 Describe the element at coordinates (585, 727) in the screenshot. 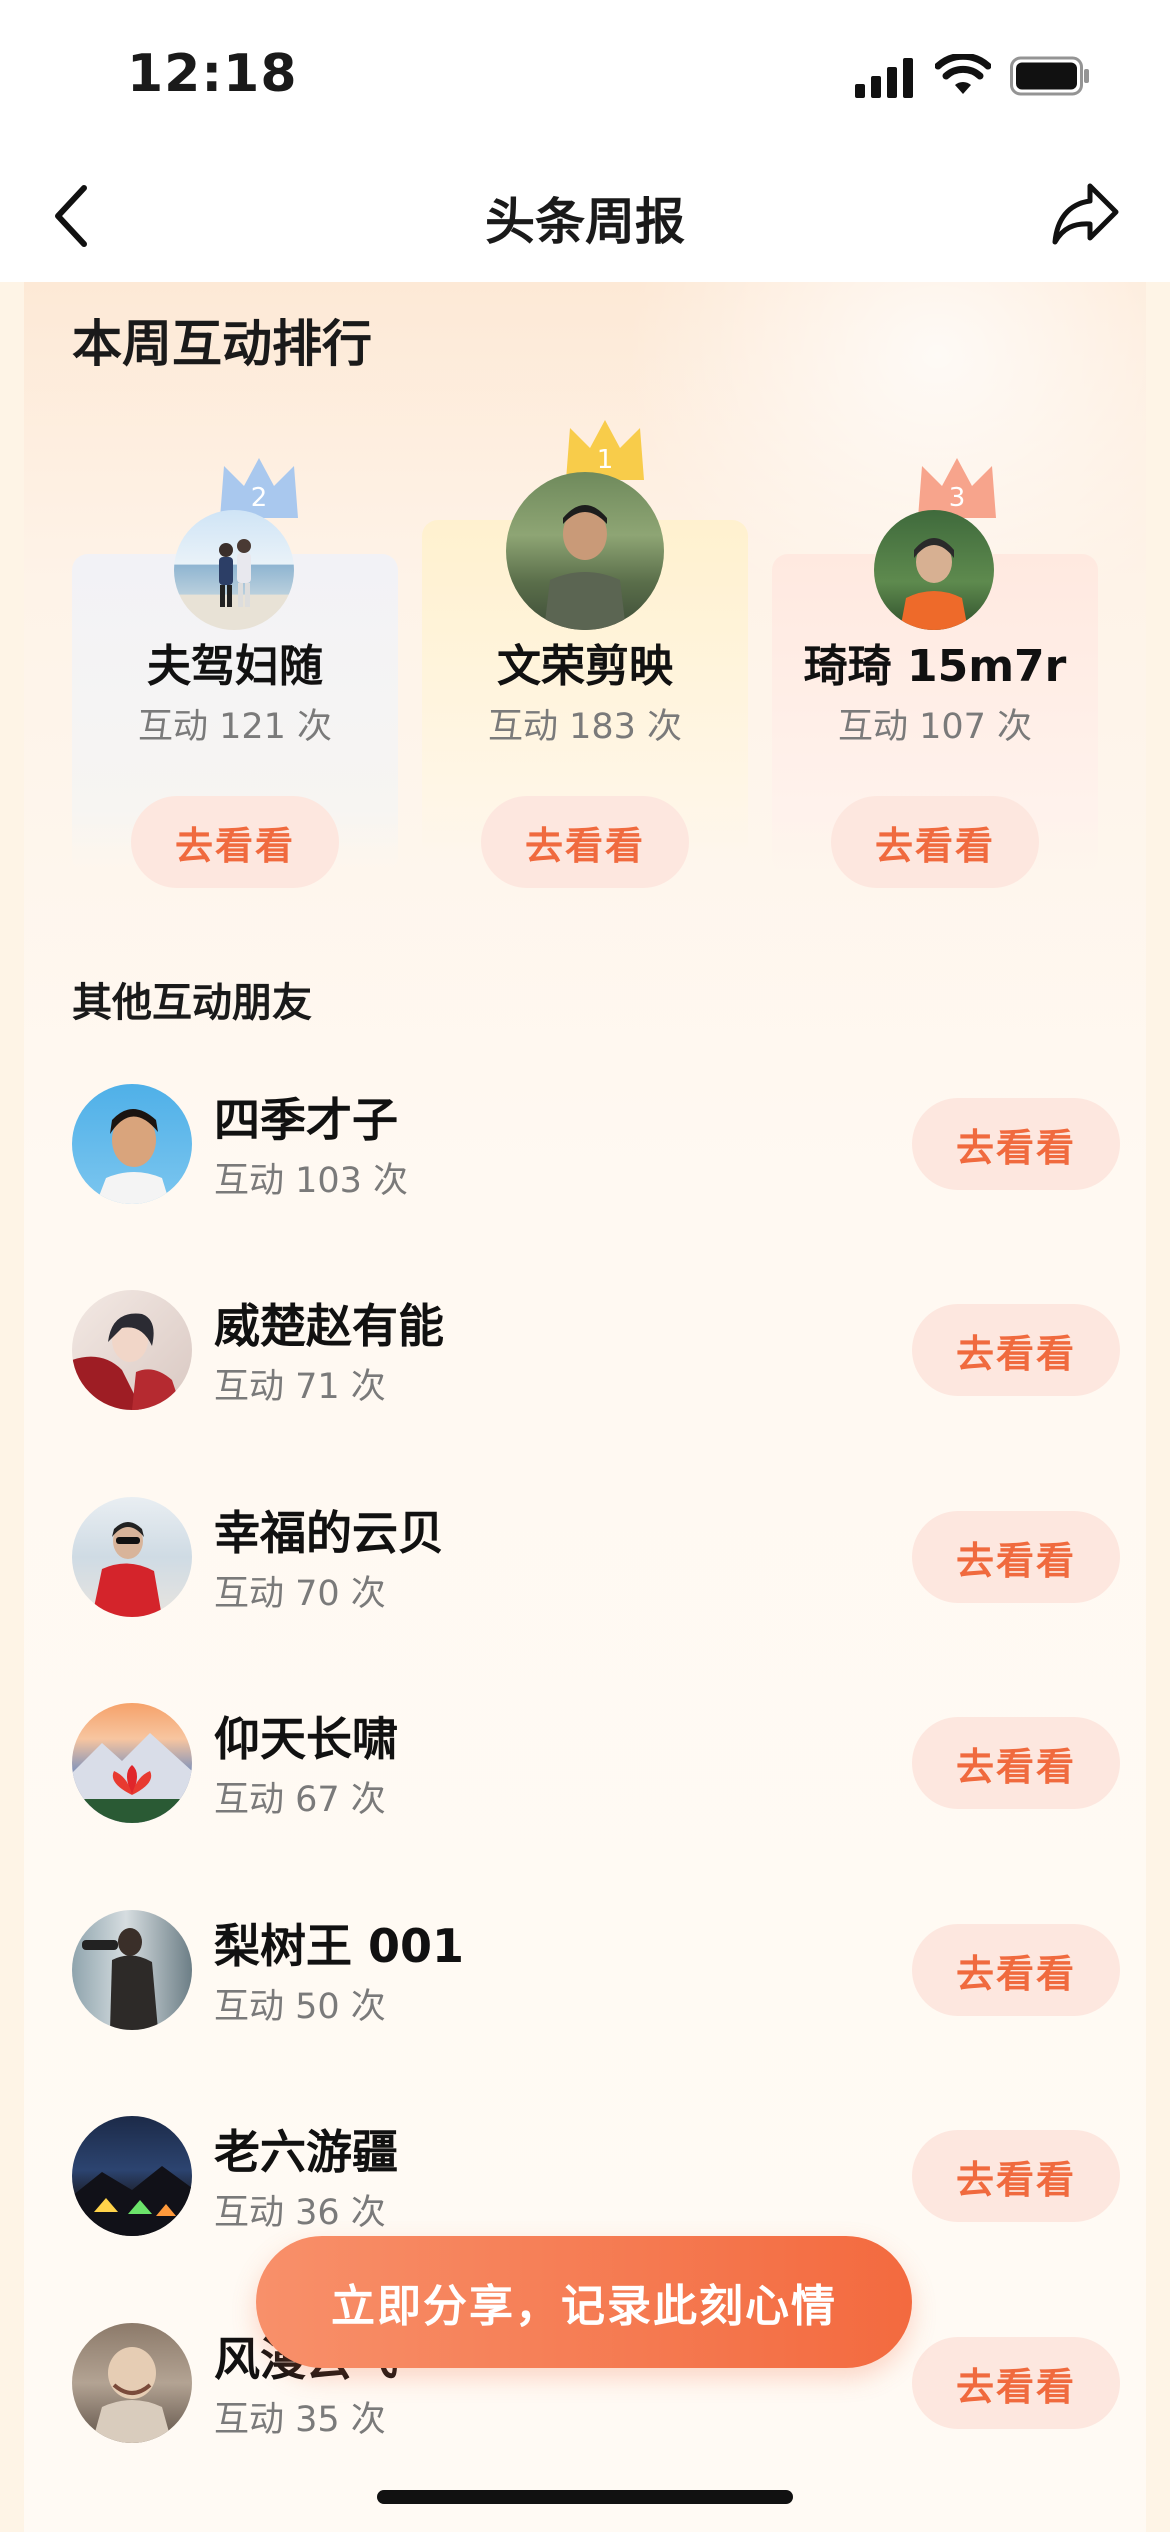

I see `top-user-count: 互动 183 次` at that location.